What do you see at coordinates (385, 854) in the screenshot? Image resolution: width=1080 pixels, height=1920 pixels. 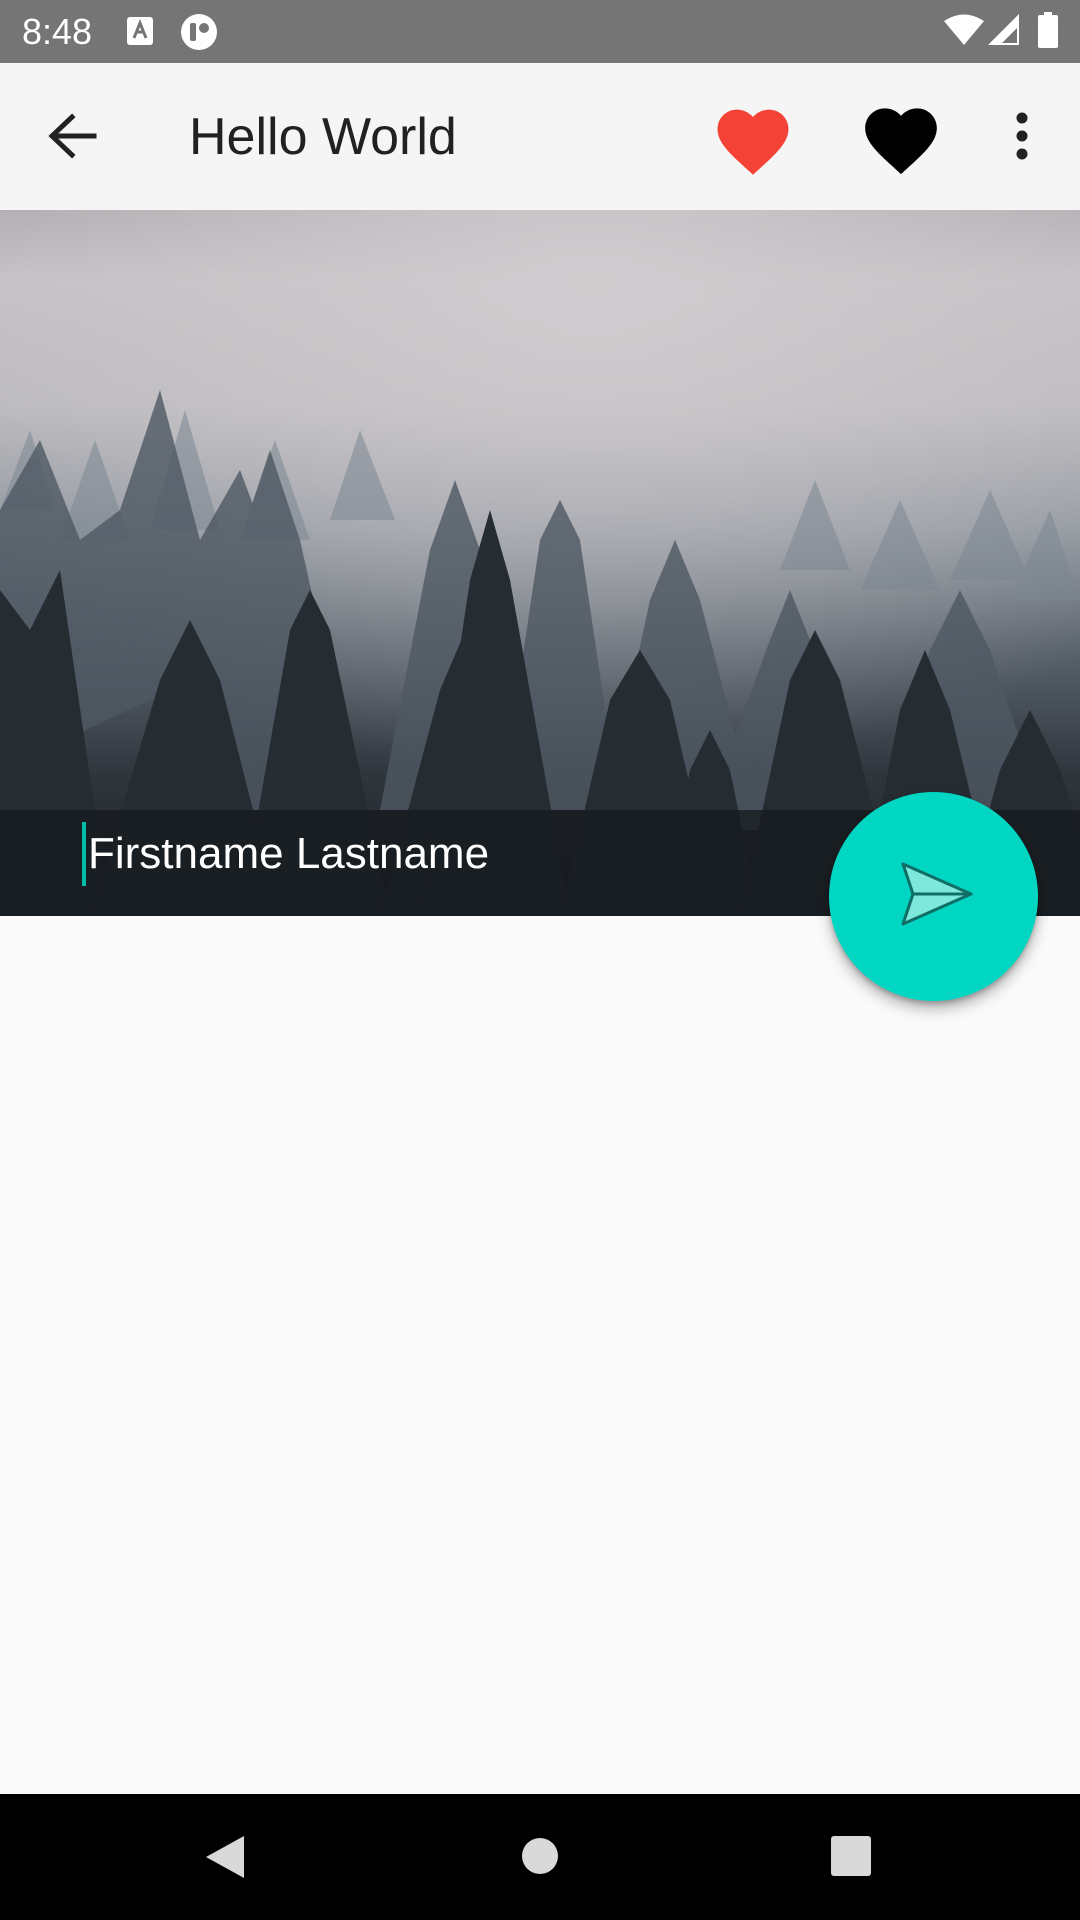 I see `name-field` at bounding box center [385, 854].